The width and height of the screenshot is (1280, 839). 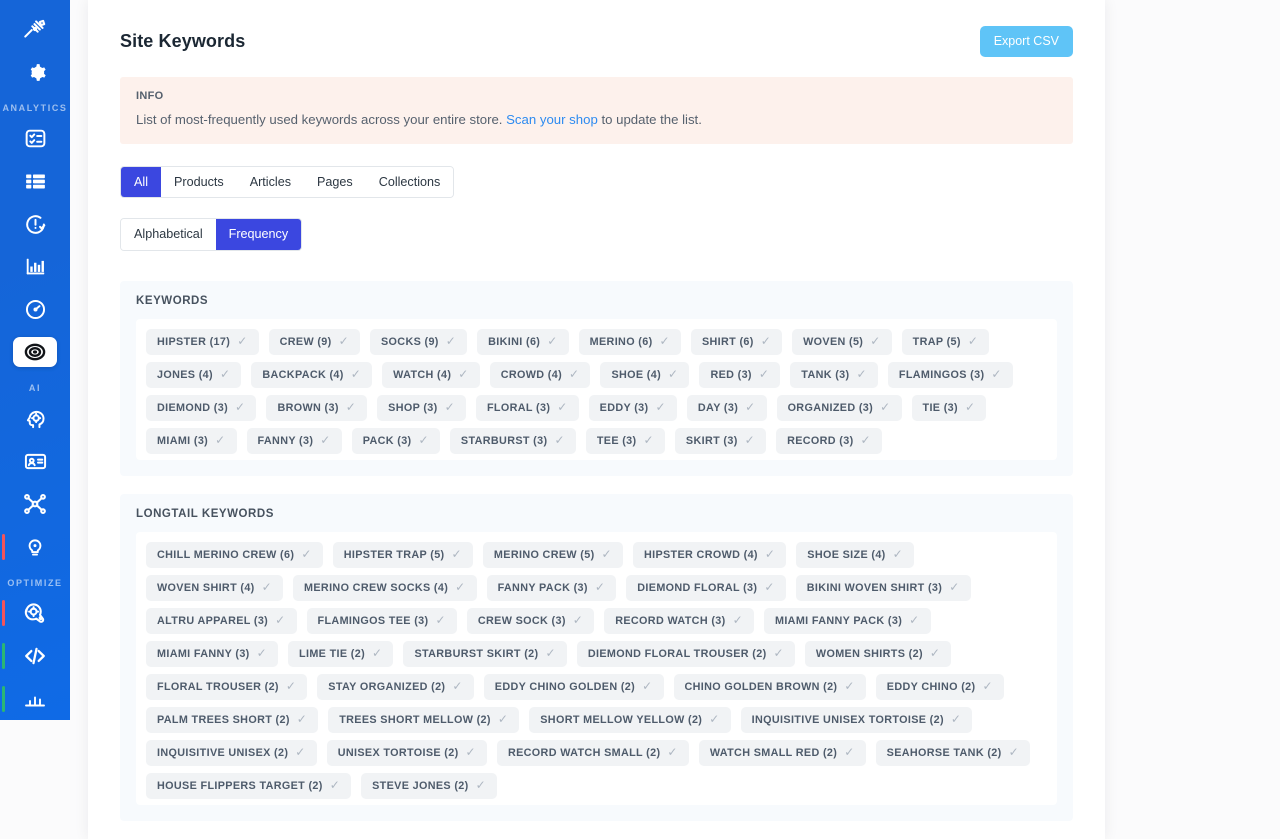 I want to click on tab-all: All, so click(x=141, y=182).